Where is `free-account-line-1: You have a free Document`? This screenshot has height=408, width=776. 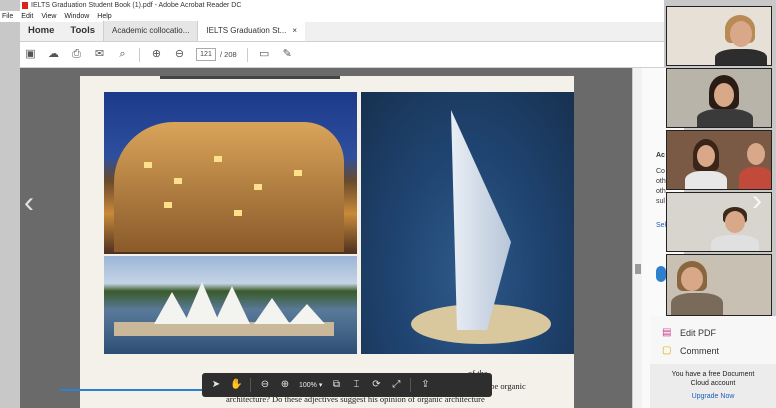
free-account-line-1: You have a free Document is located at coordinates (713, 374).